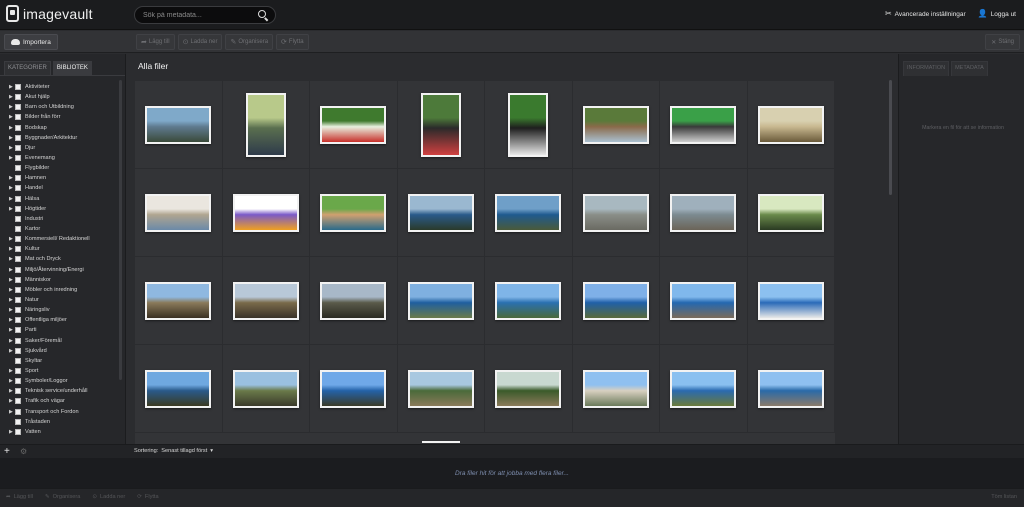 The height and width of the screenshot is (507, 1024). I want to click on tab-information: INFORMATION, so click(926, 68).